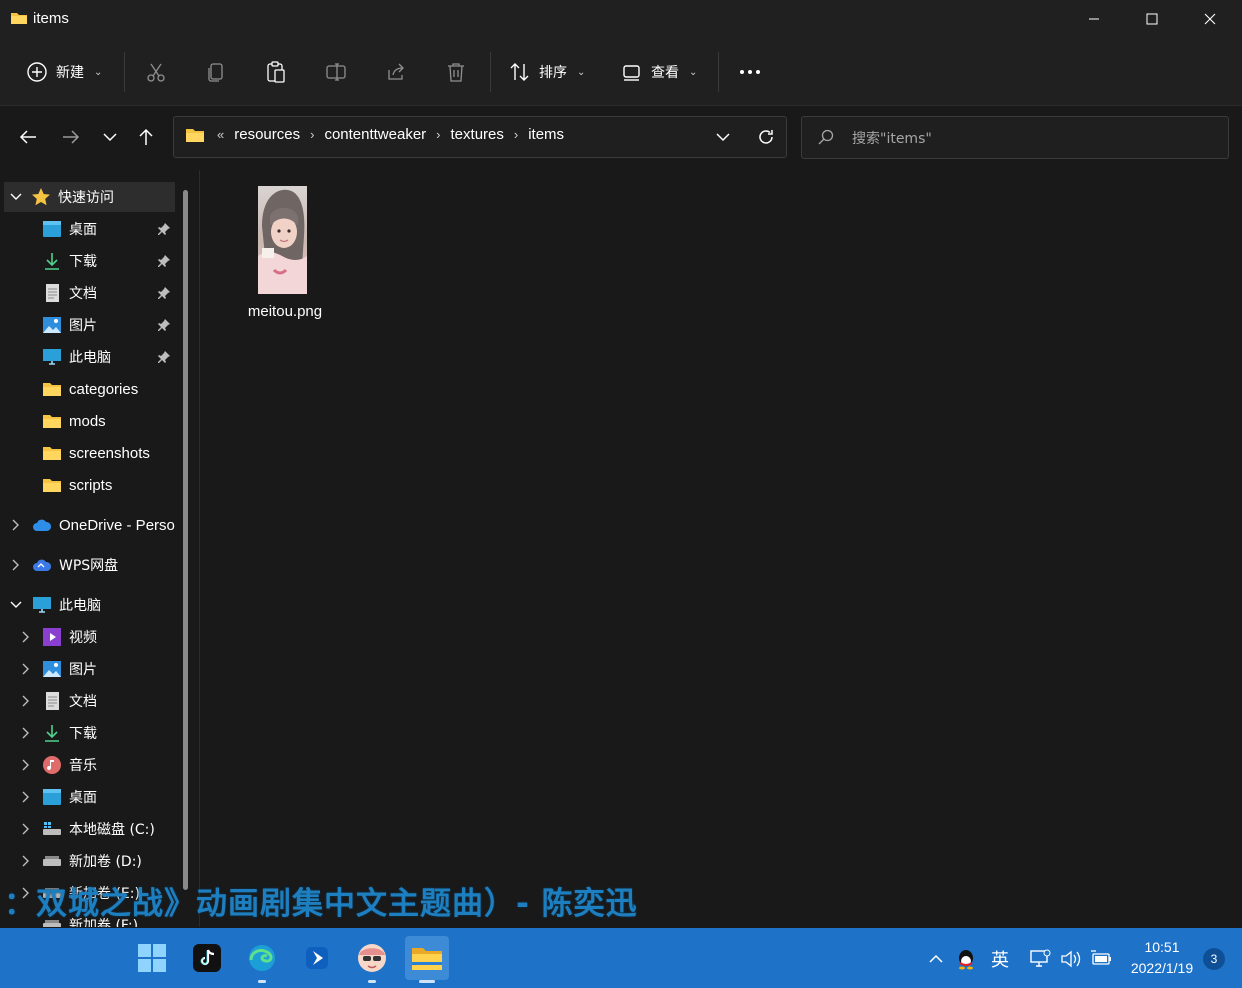 The width and height of the screenshot is (1242, 988). What do you see at coordinates (185, 540) in the screenshot?
I see `sidebar-scrollbar` at bounding box center [185, 540].